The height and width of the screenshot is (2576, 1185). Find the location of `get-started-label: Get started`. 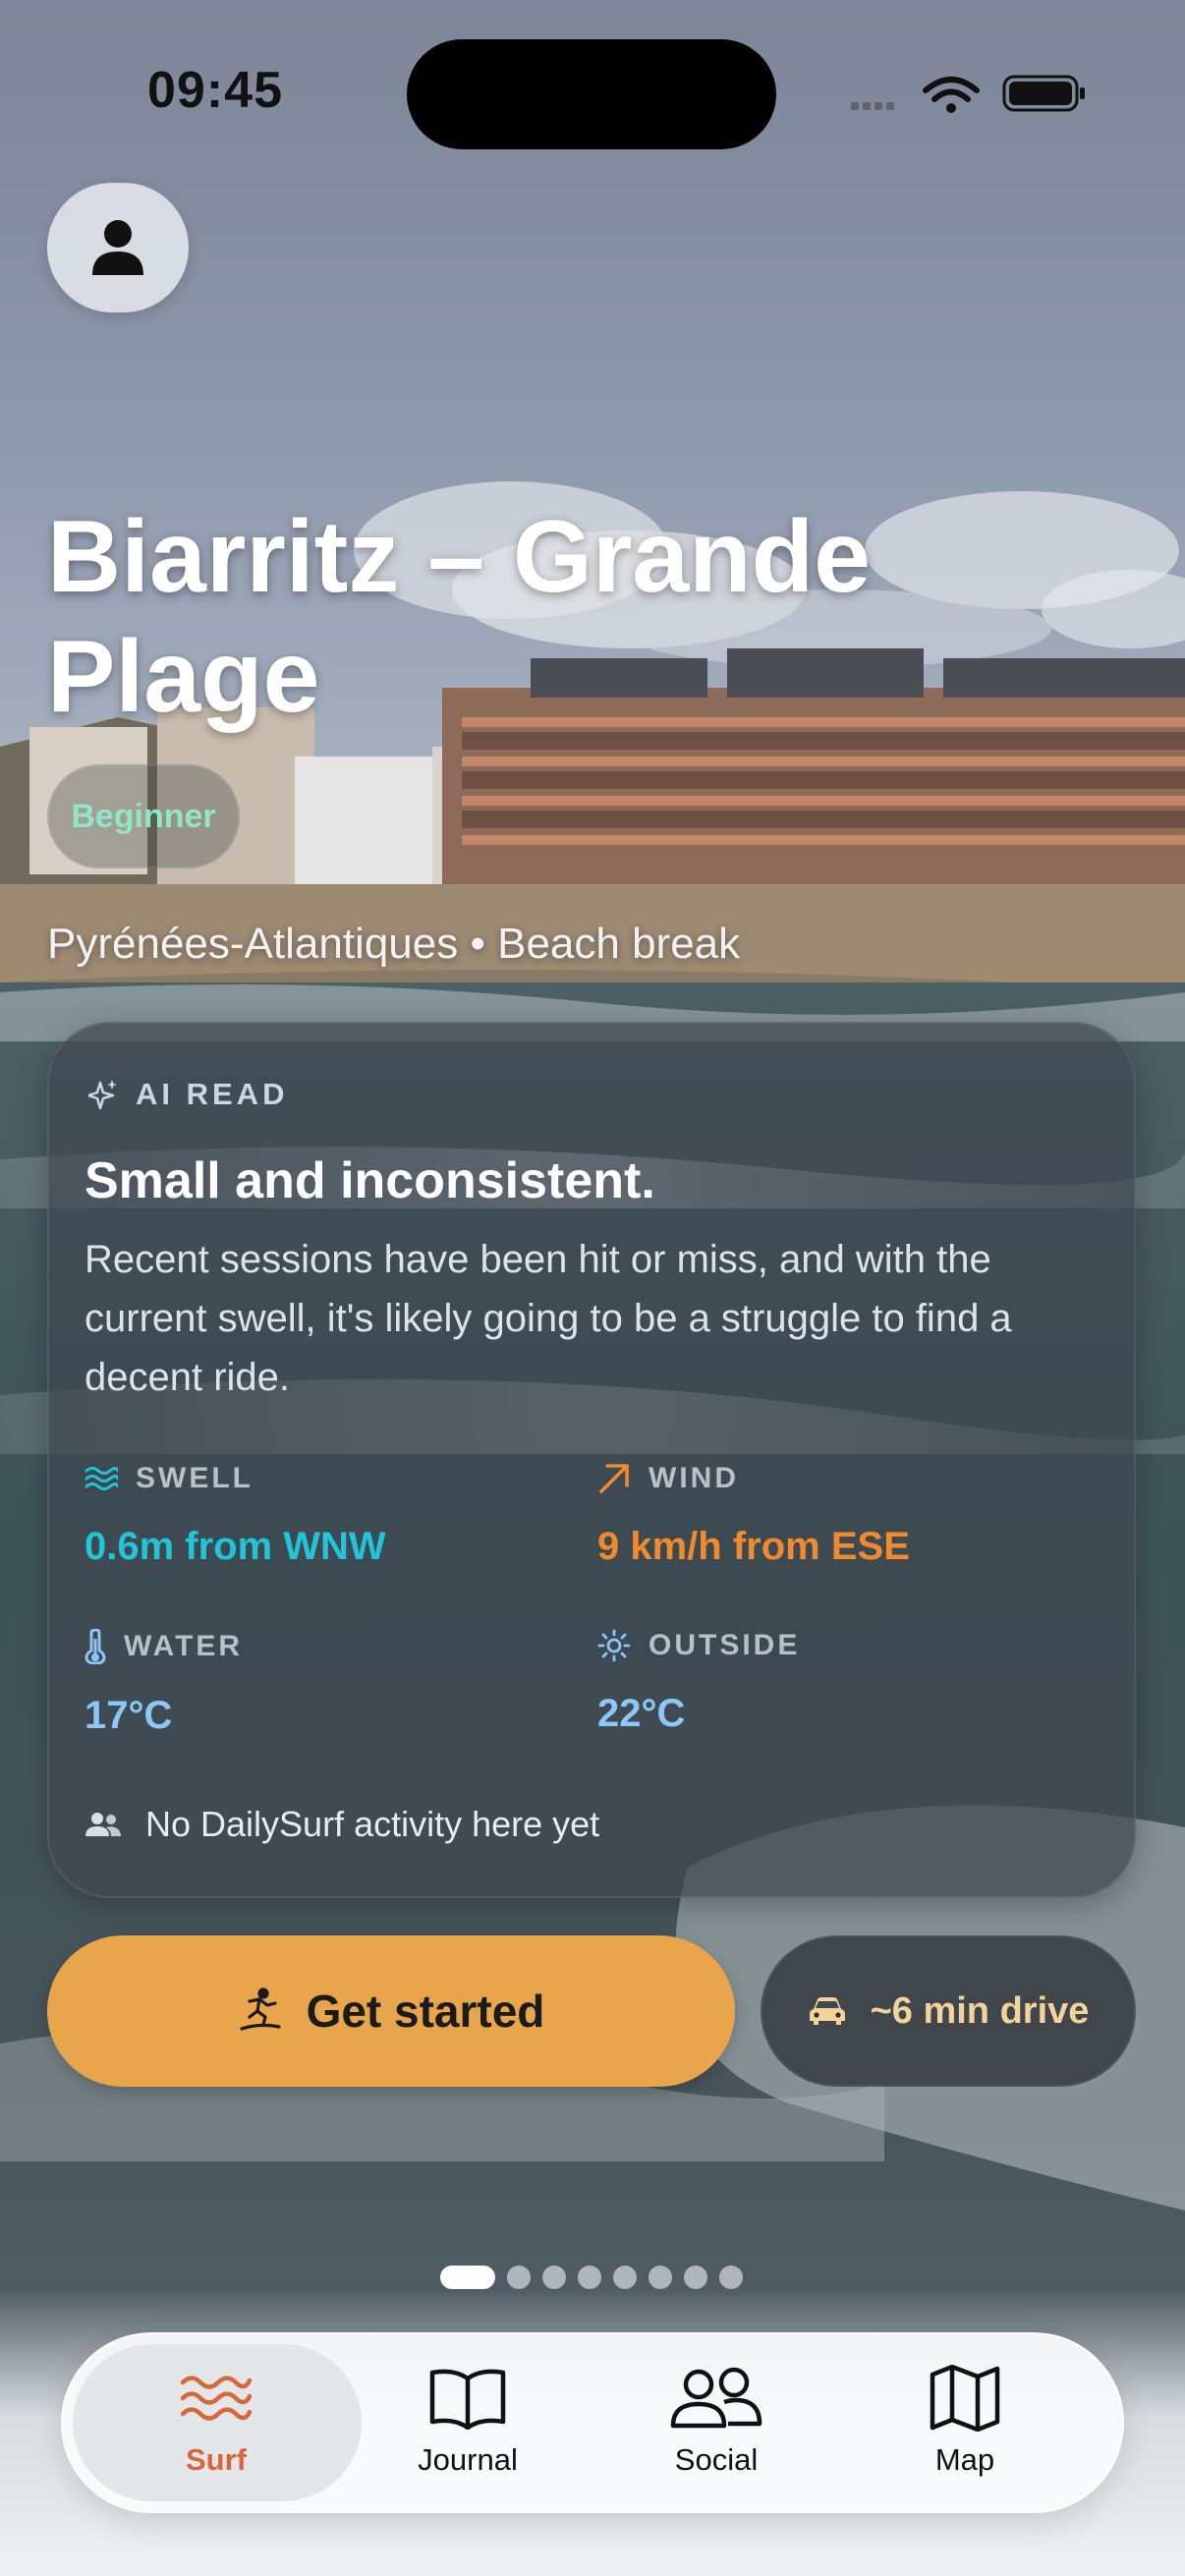

get-started-label: Get started is located at coordinates (426, 2011).